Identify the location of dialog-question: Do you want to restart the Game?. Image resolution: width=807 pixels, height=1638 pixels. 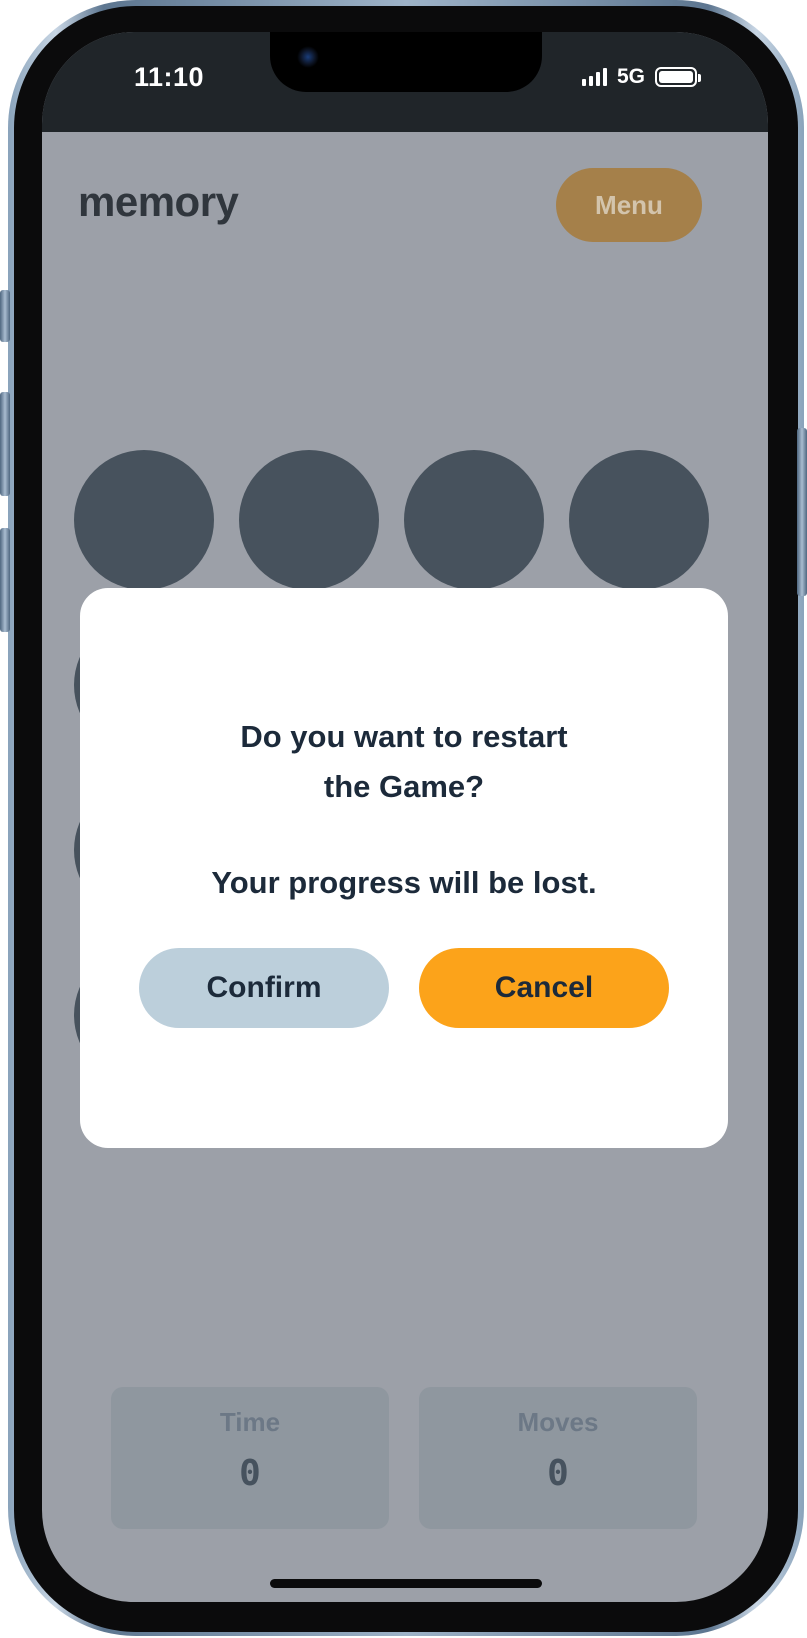
(404, 762).